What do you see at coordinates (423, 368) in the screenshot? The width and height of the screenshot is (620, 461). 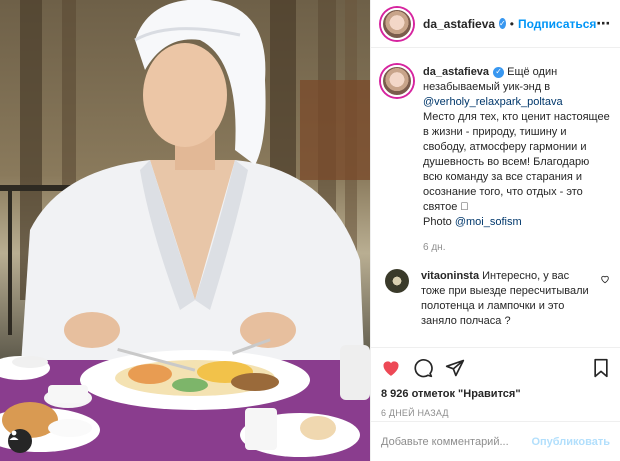 I see `comment-icon` at bounding box center [423, 368].